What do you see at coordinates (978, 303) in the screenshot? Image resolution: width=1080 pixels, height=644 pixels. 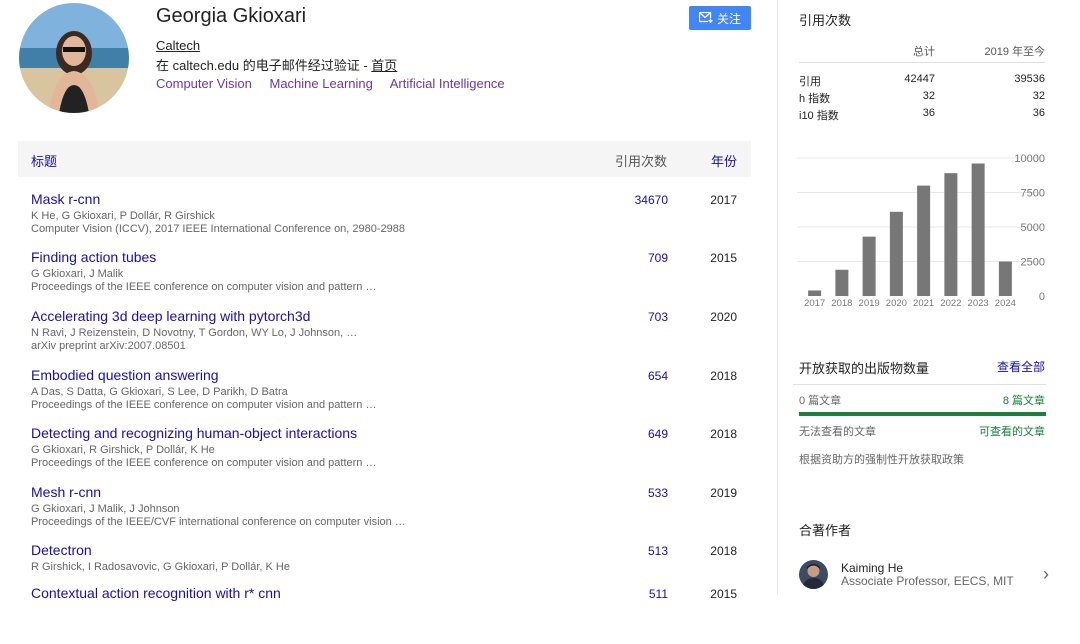 I see `x-tick-label: 2023` at bounding box center [978, 303].